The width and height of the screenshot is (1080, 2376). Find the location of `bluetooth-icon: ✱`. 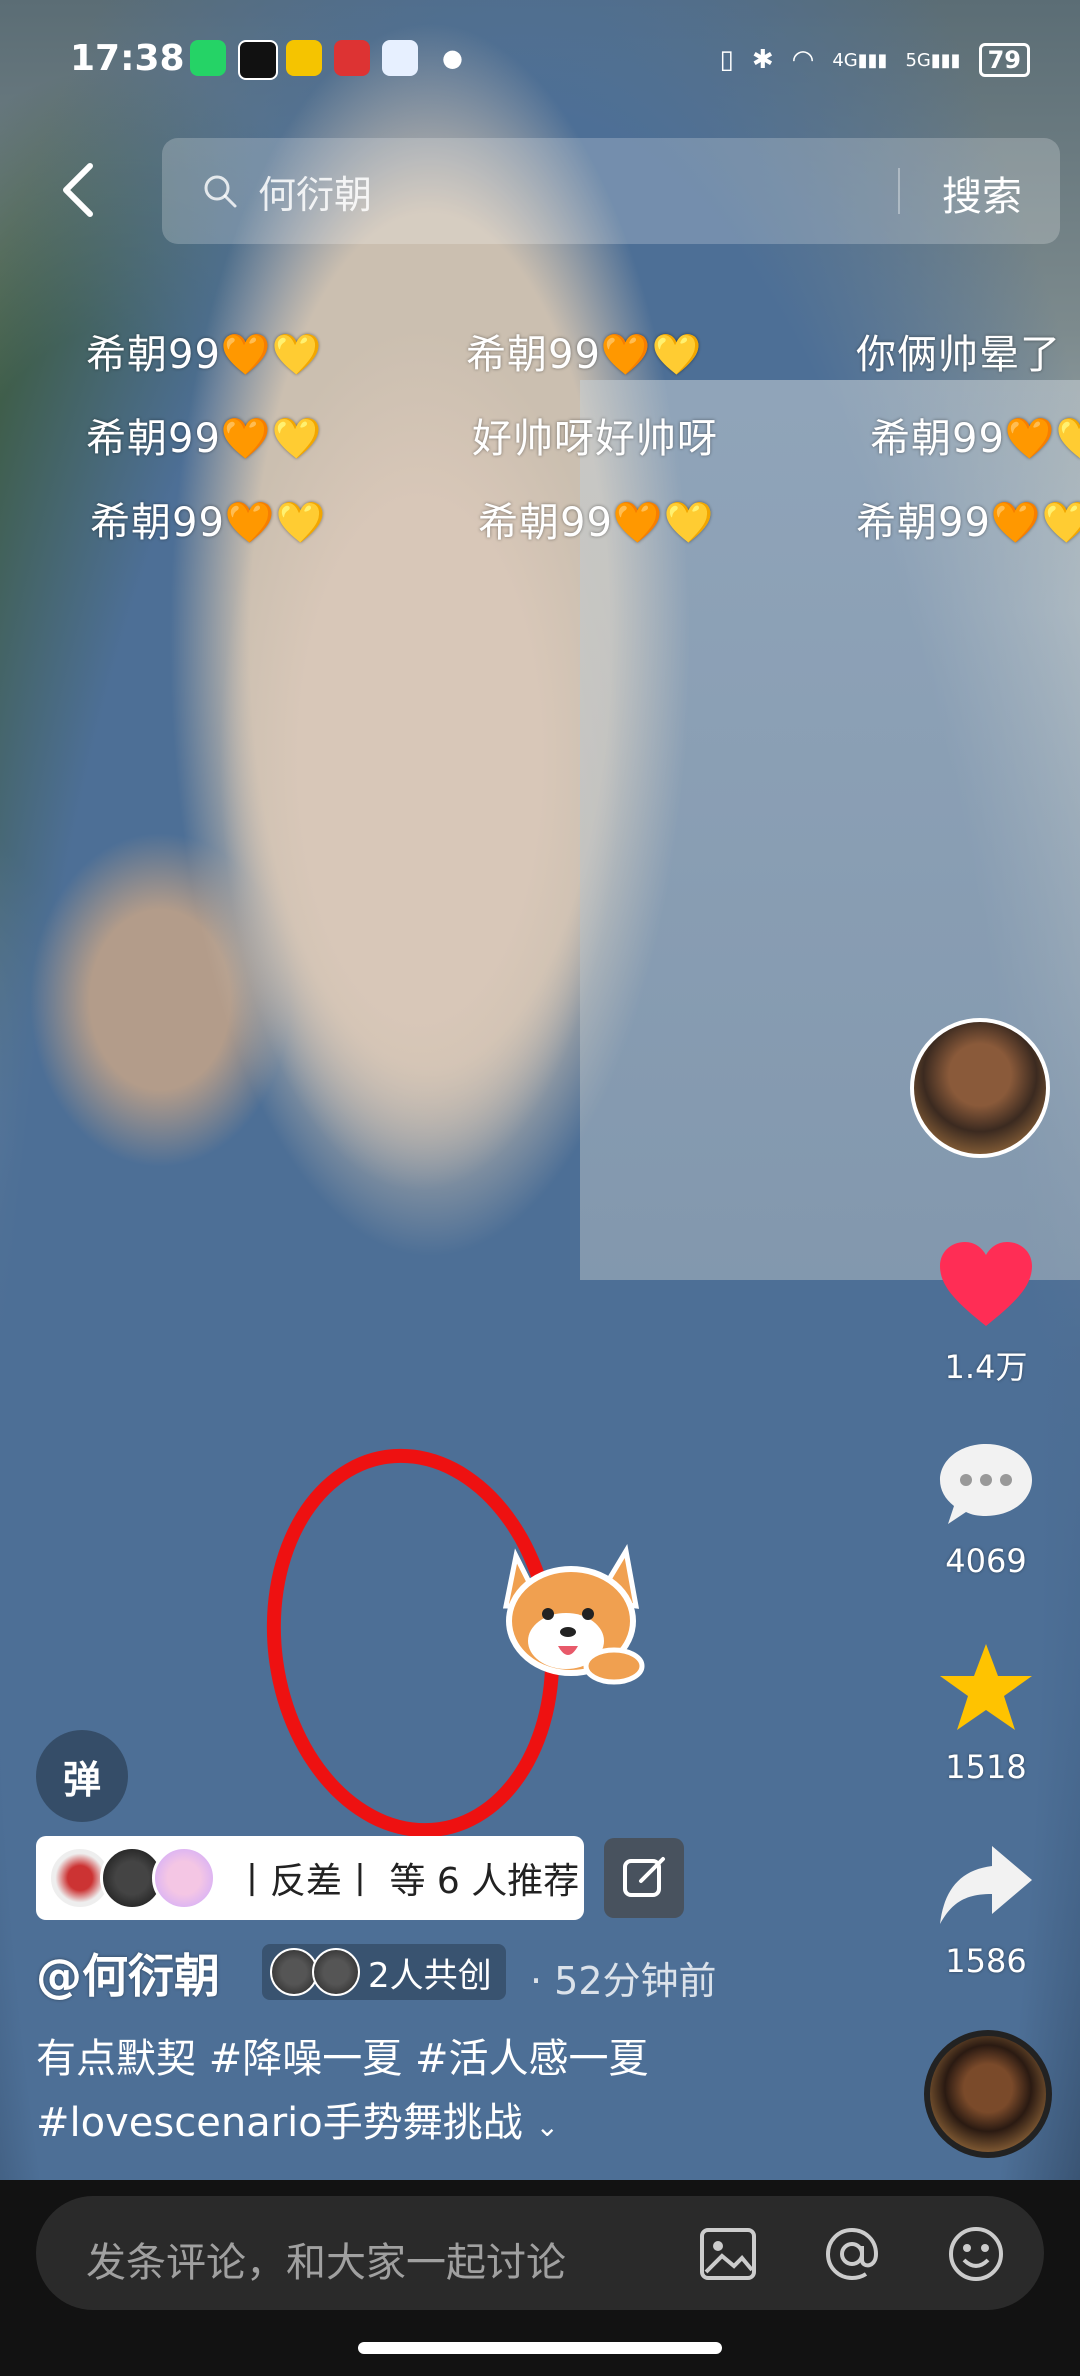

bluetooth-icon: ✱ is located at coordinates (762, 60).